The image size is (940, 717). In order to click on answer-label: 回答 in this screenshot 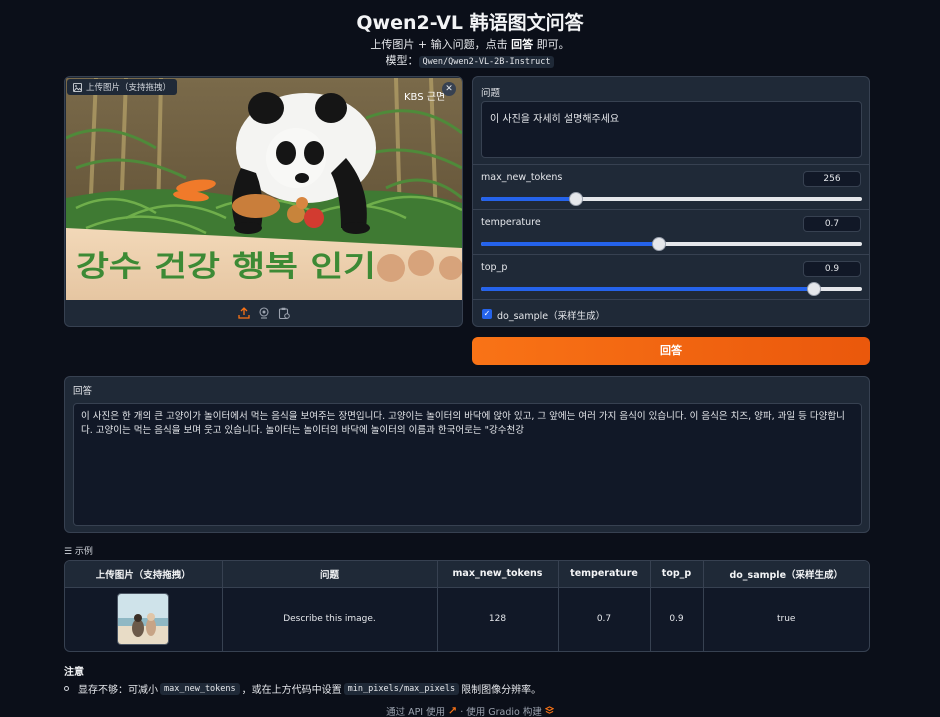, I will do `click(83, 391)`.